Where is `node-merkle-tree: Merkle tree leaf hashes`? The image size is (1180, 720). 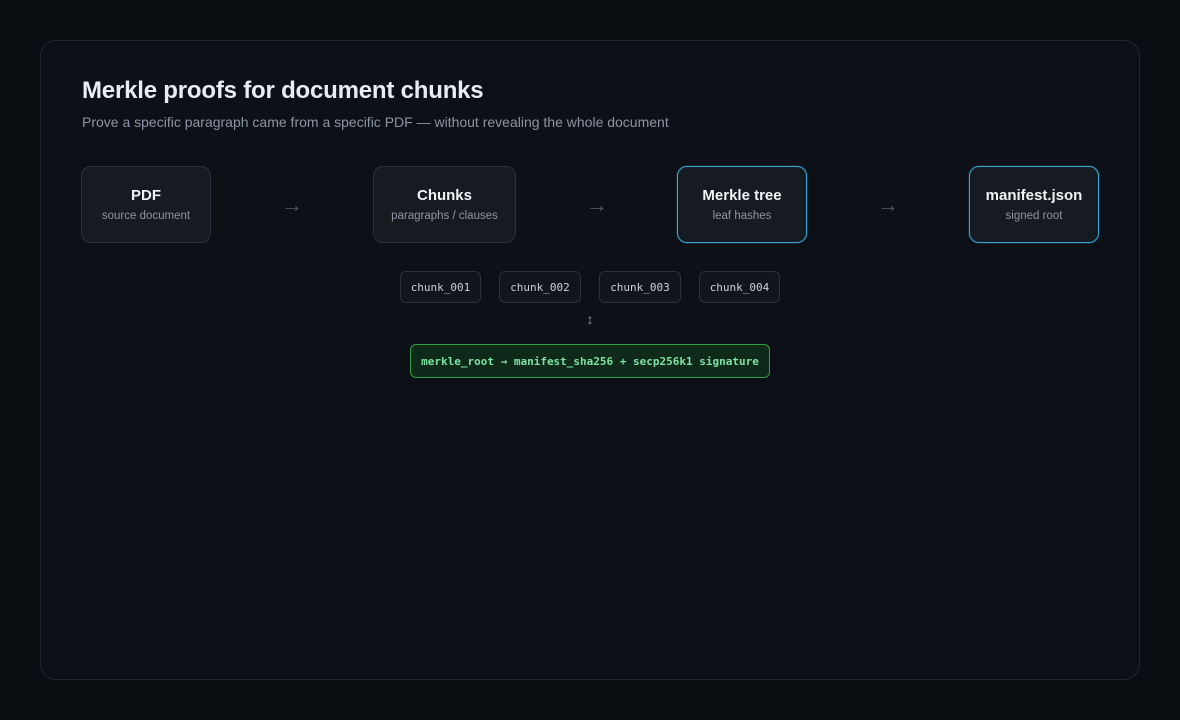
node-merkle-tree: Merkle tree leaf hashes is located at coordinates (742, 204).